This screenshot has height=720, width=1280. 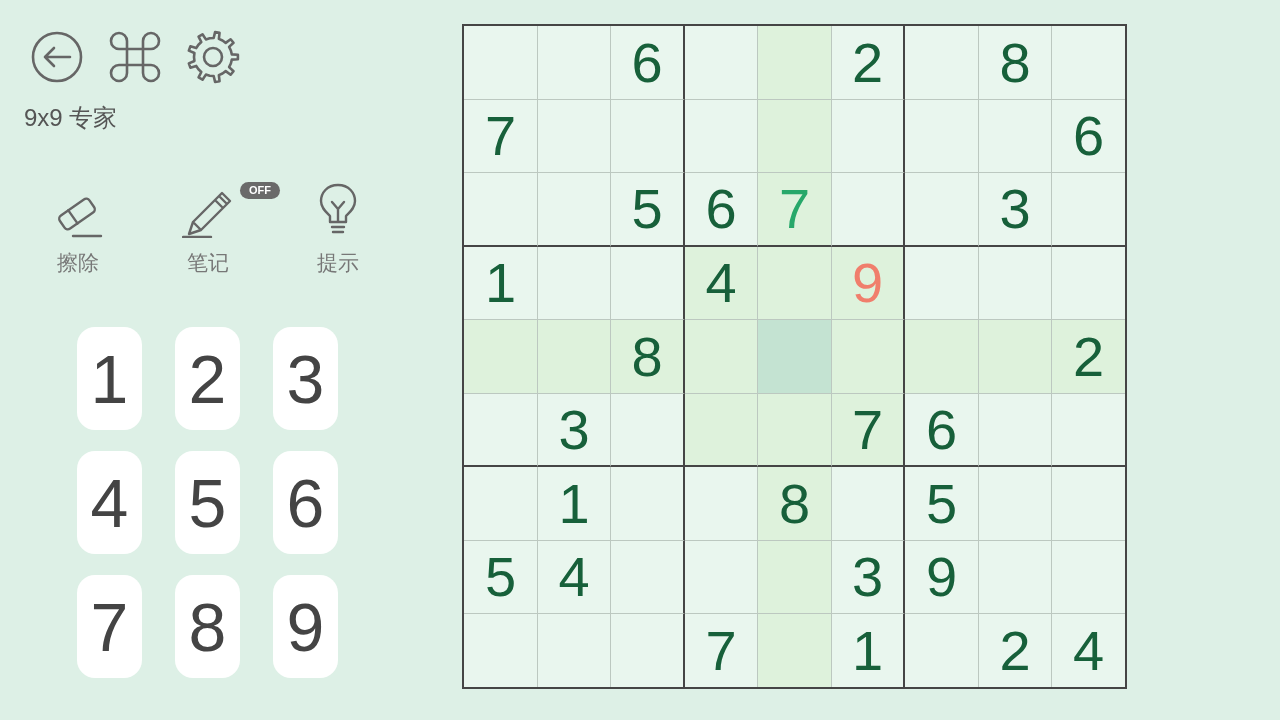 I want to click on number-key: 1, so click(x=109, y=378).